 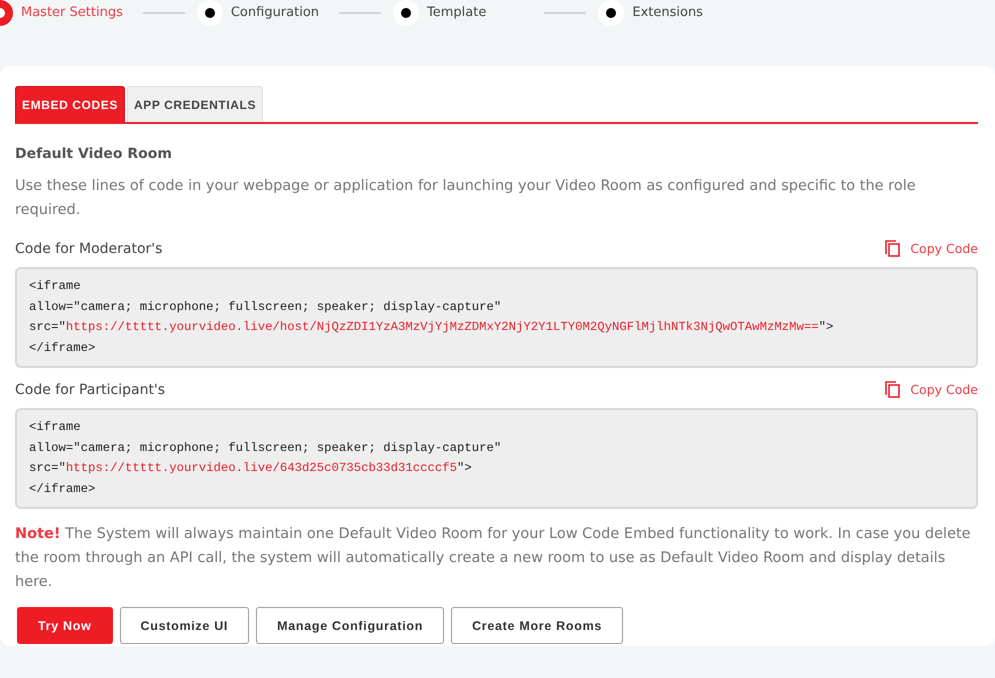 What do you see at coordinates (65, 625) in the screenshot?
I see `primary-button: Try Now` at bounding box center [65, 625].